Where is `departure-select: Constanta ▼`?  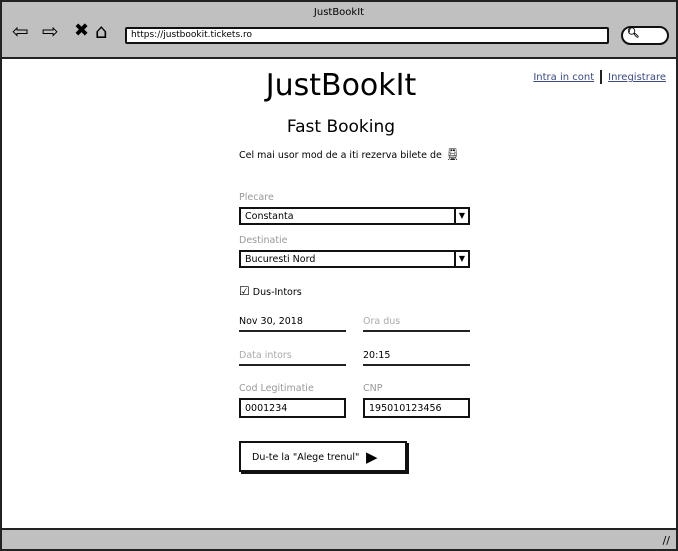 departure-select: Constanta ▼ is located at coordinates (354, 216).